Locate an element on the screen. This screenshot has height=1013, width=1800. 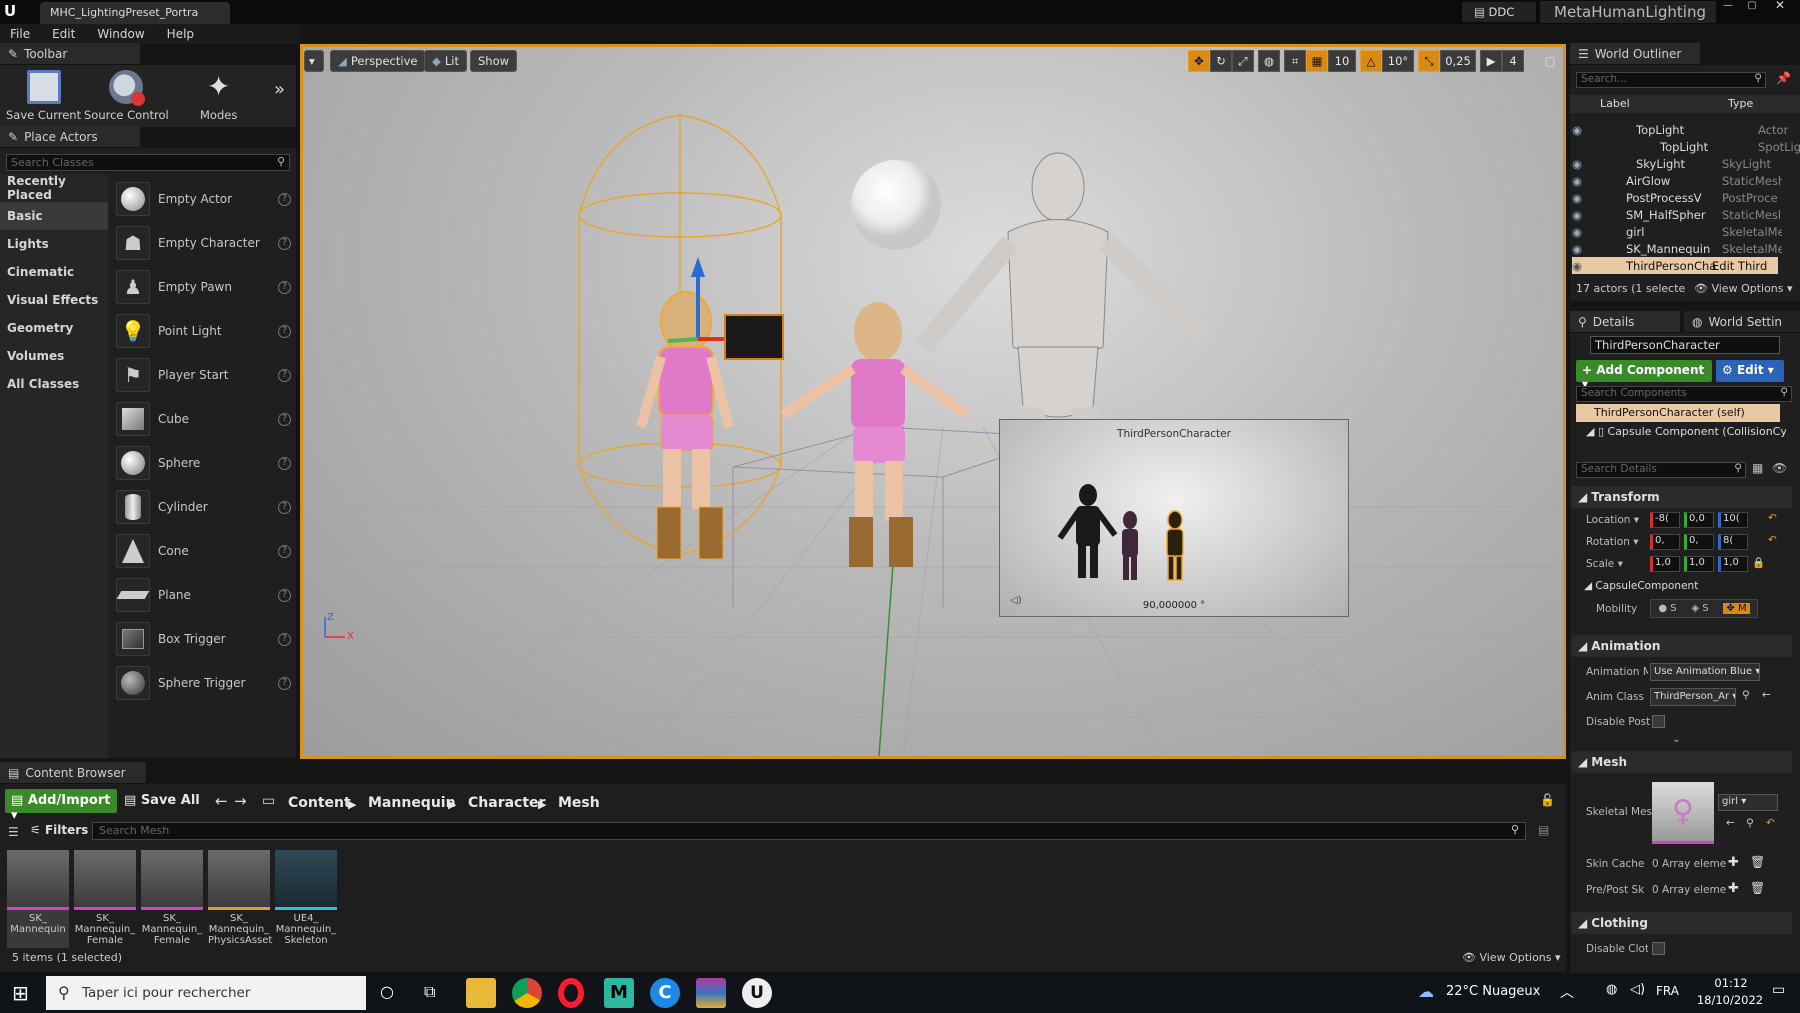
forward-arrow-icon: → is located at coordinates (240, 801).